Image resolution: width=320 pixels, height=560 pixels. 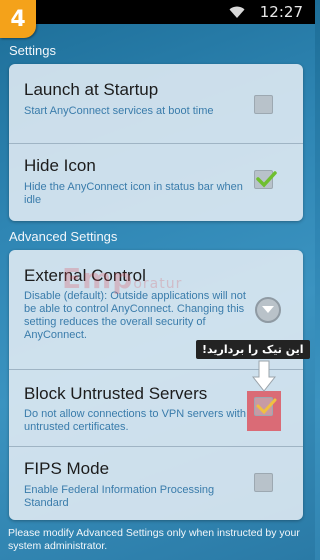 I want to click on advanced-settings-header: Advanced Settings, so click(x=63, y=236).